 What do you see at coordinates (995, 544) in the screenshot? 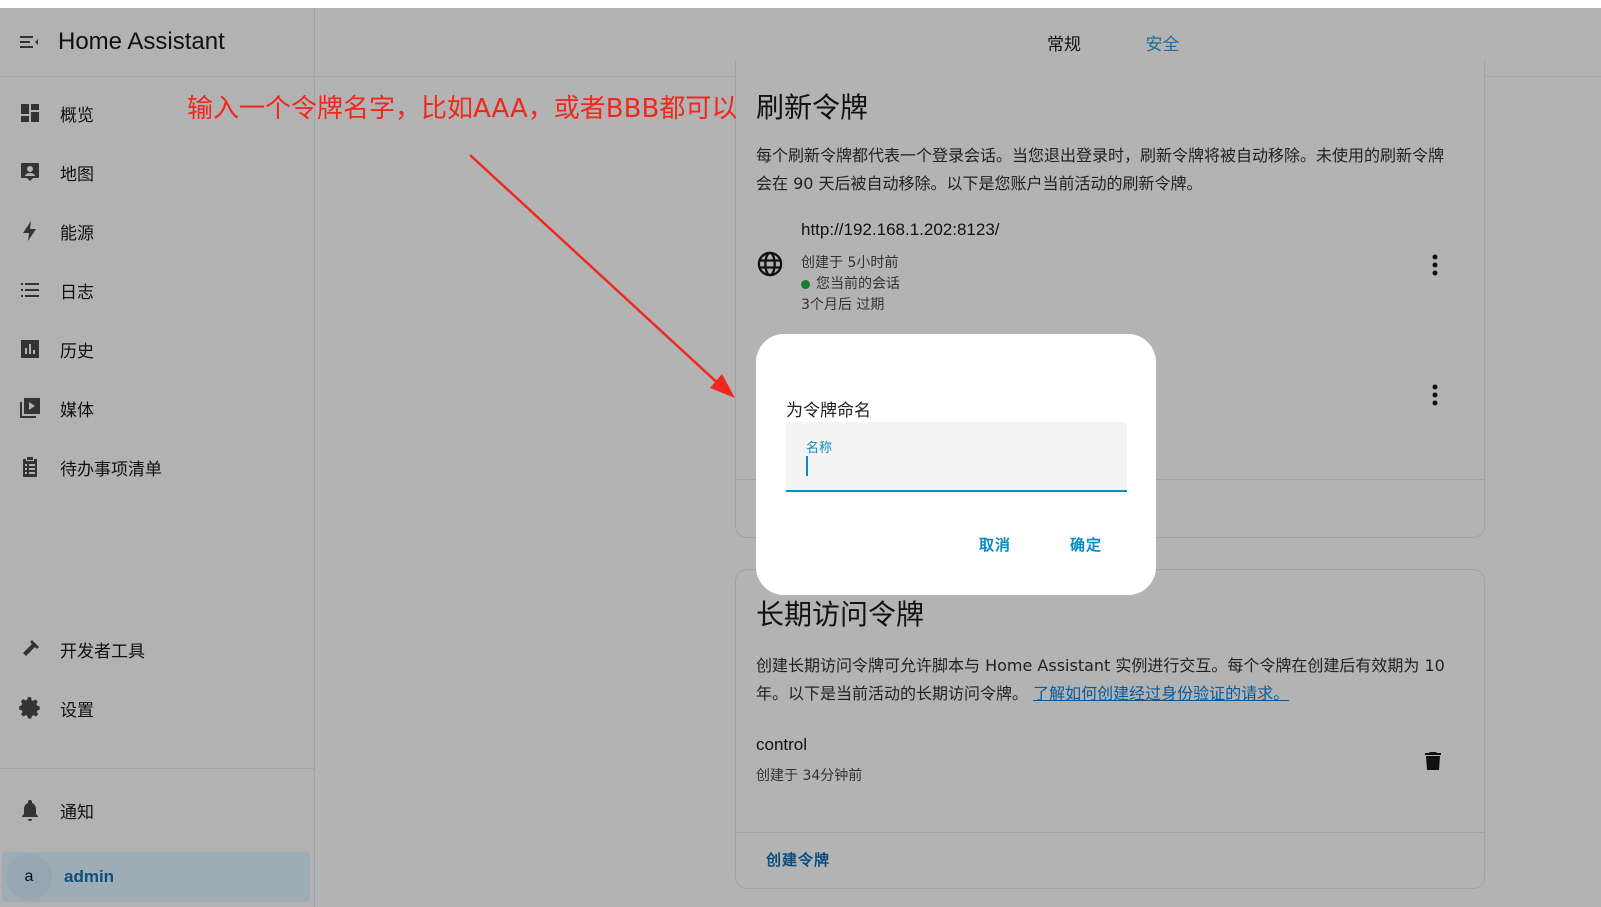
I see `cancel-button: 取消` at bounding box center [995, 544].